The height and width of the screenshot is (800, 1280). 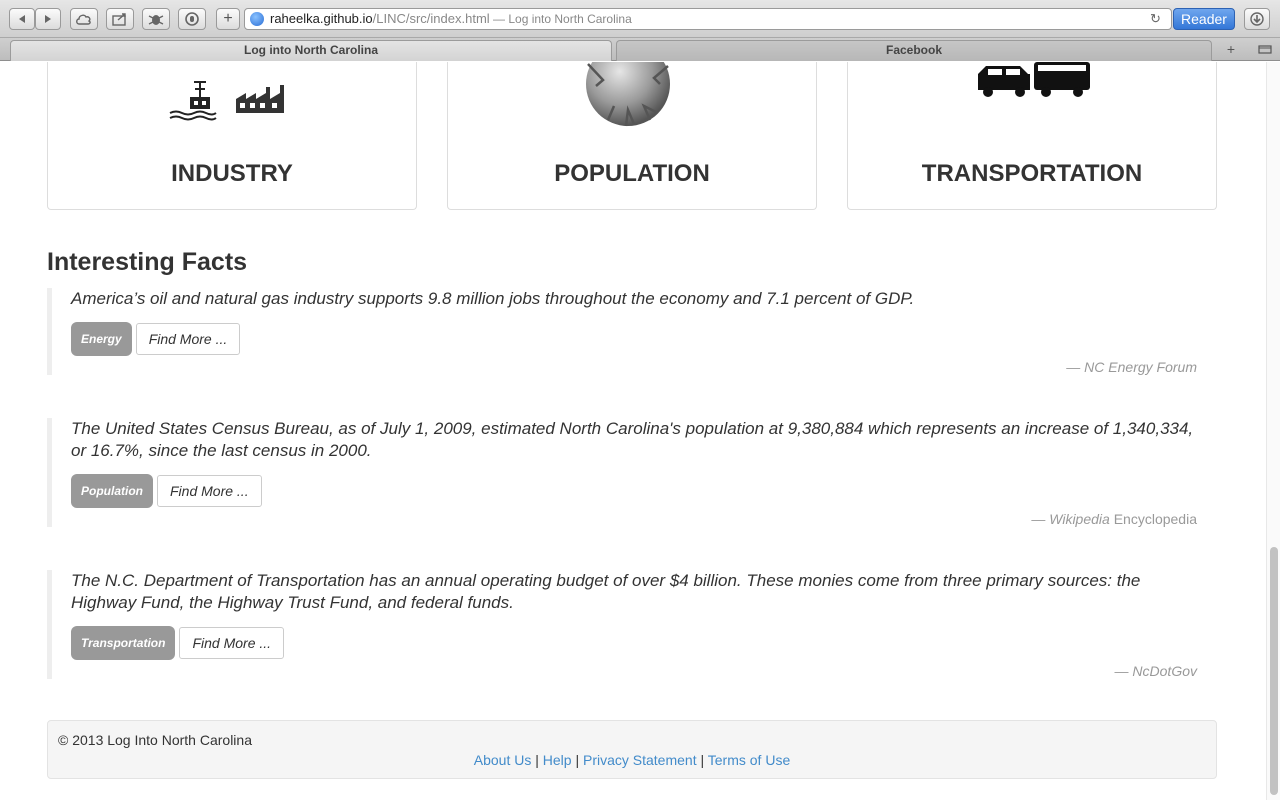 What do you see at coordinates (431, 18) in the screenshot?
I see `url-path: /LINC/src/index.html` at bounding box center [431, 18].